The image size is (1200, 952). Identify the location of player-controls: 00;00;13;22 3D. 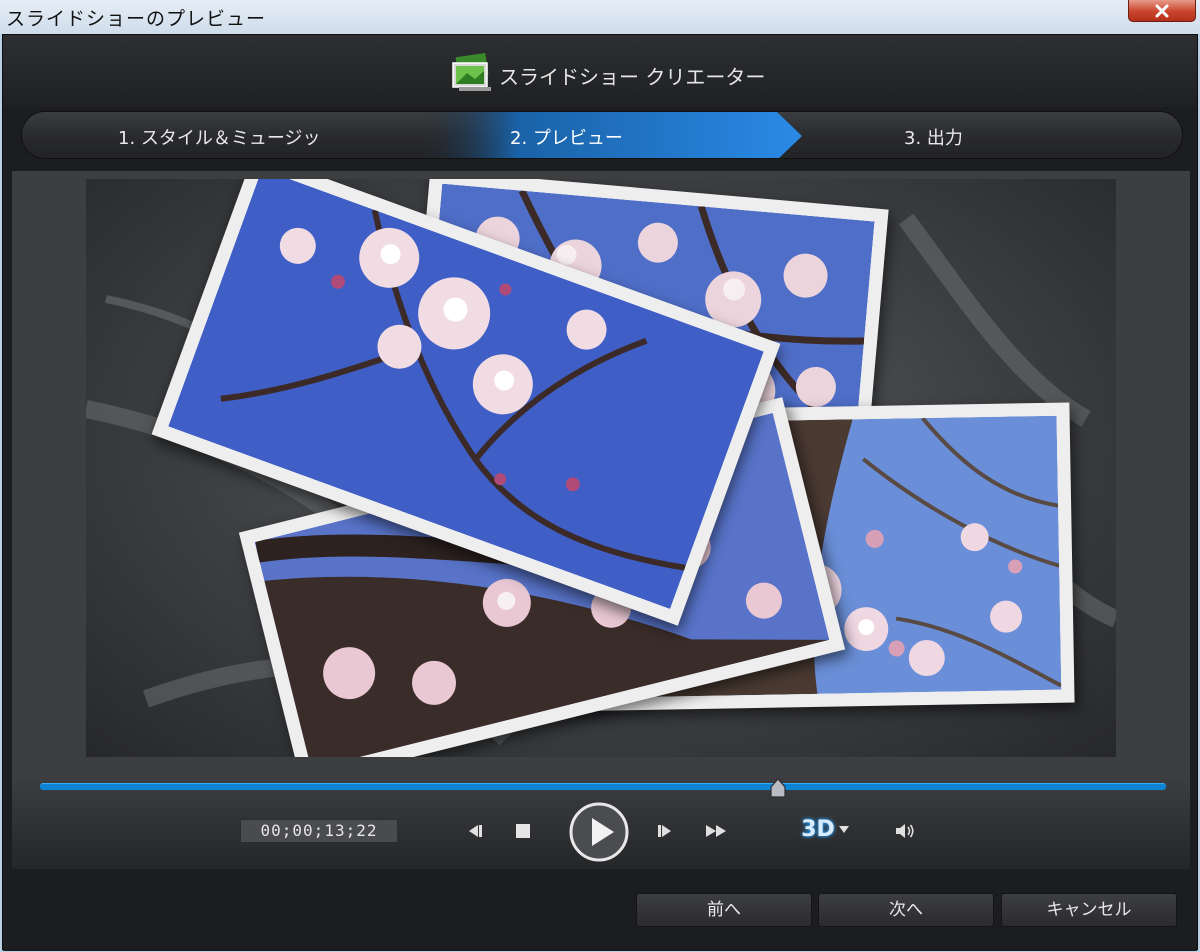
(601, 823).